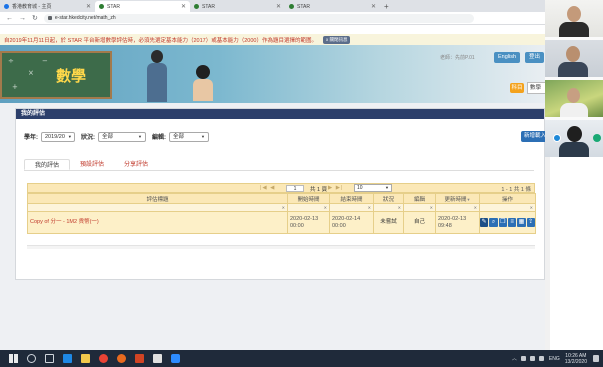 This screenshot has width=603, height=367. Describe the element at coordinates (535, 57) in the screenshot. I see `logout-button: 登出` at that location.